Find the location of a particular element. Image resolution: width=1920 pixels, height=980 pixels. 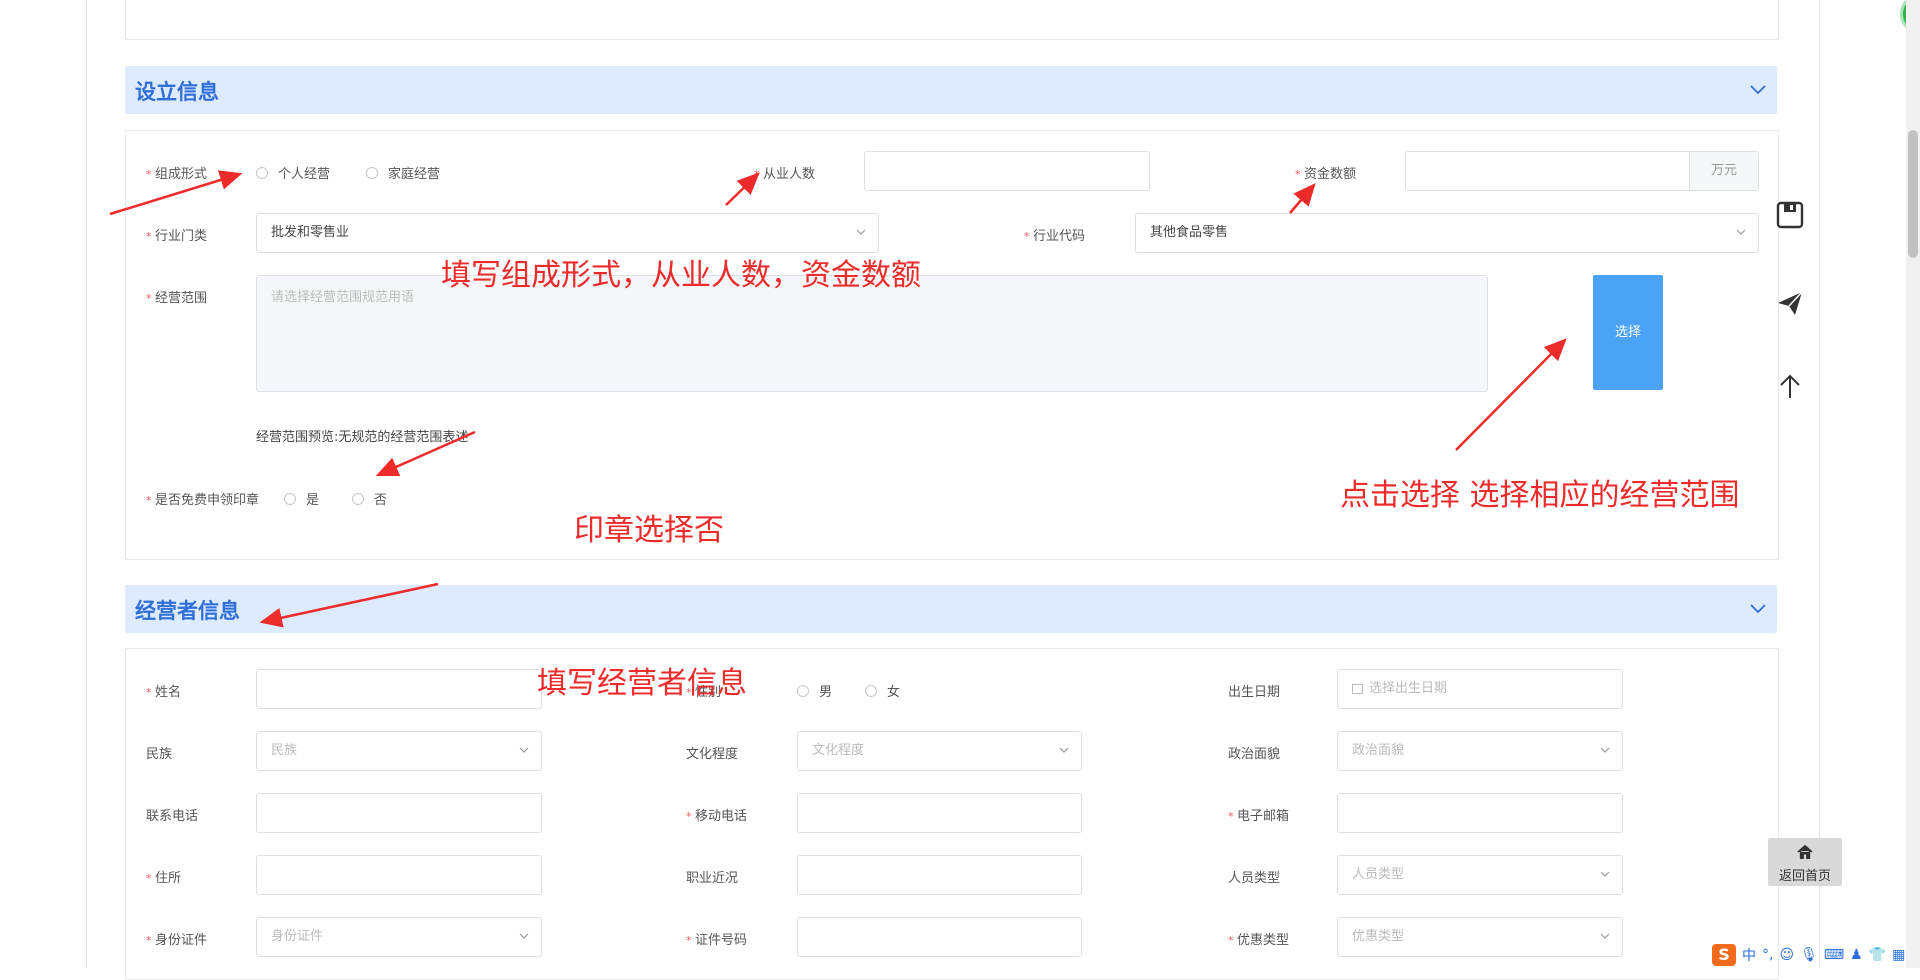

phone-label: 联系电话 is located at coordinates (172, 816).